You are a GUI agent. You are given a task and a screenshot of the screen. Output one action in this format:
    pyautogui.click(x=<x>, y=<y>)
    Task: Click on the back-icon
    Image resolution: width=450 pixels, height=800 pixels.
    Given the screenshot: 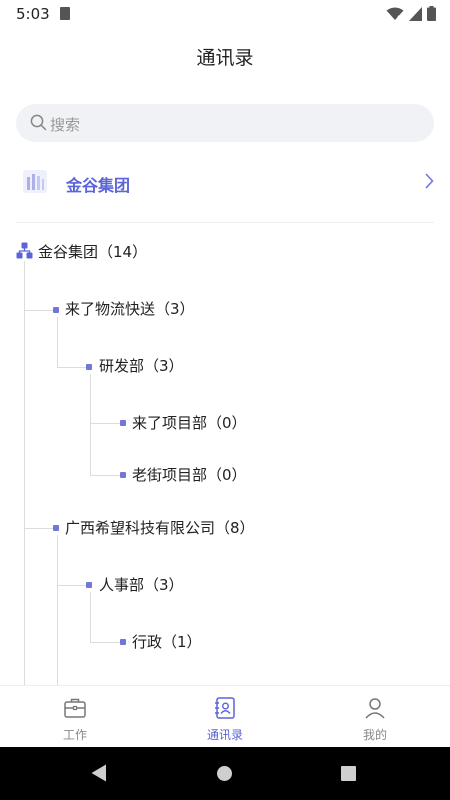 What is the action you would take?
    pyautogui.click(x=99, y=773)
    